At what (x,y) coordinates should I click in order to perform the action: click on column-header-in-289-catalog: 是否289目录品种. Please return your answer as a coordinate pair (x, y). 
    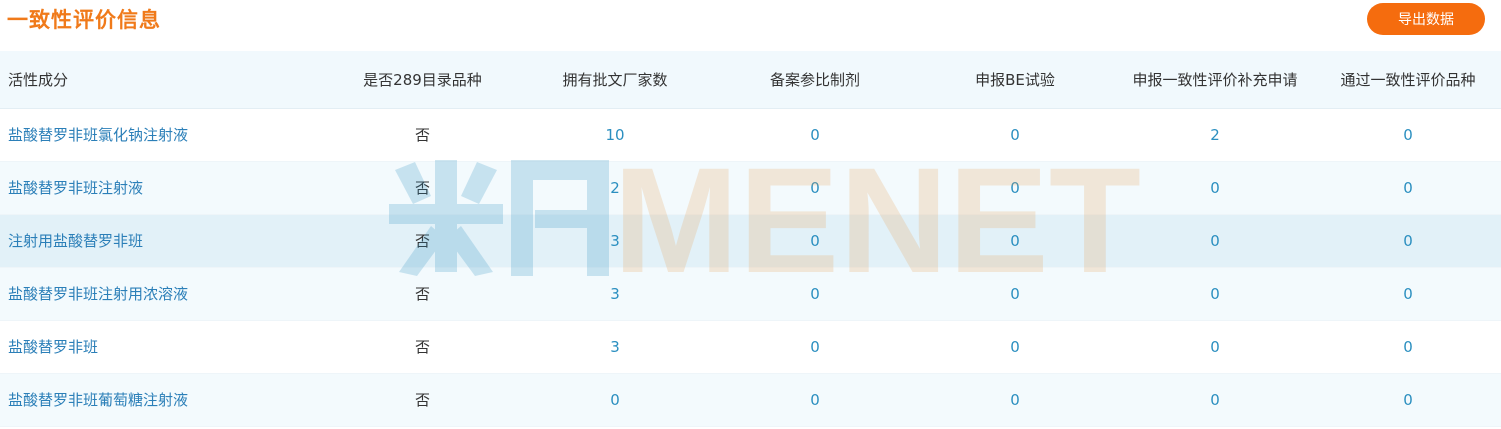
    Looking at the image, I should click on (422, 80).